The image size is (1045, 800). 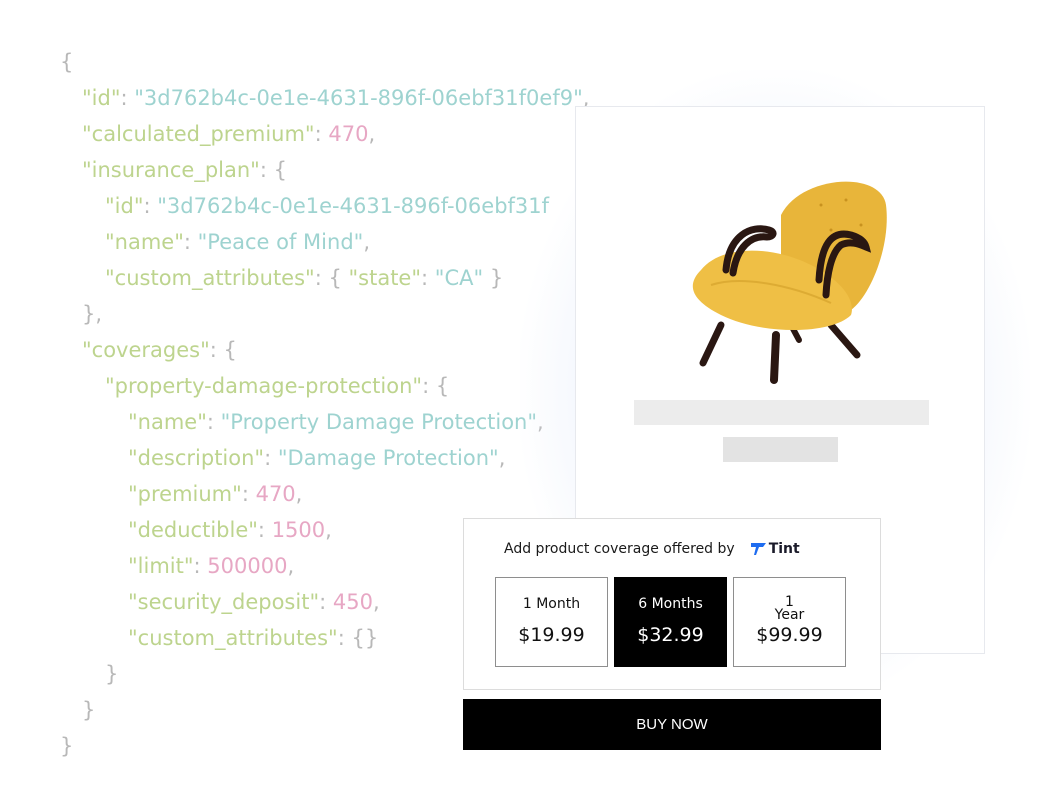 I want to click on code-line: {, so click(x=67, y=62).